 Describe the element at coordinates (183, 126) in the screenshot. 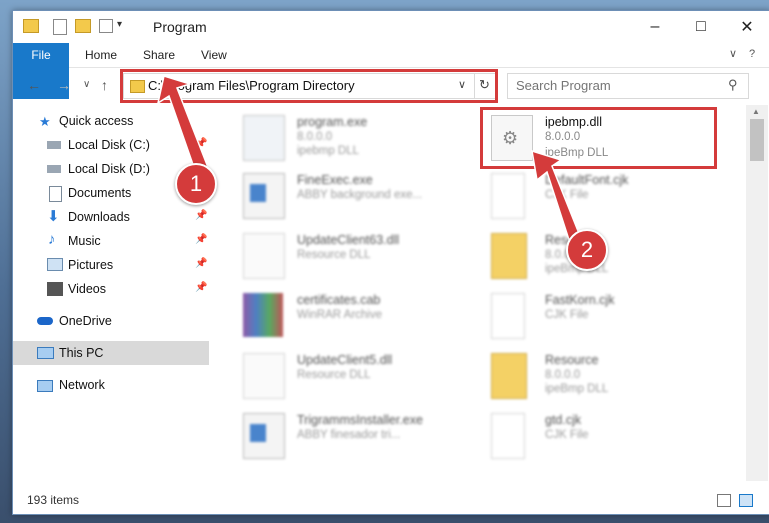

I see `arrow-1-icon` at that location.